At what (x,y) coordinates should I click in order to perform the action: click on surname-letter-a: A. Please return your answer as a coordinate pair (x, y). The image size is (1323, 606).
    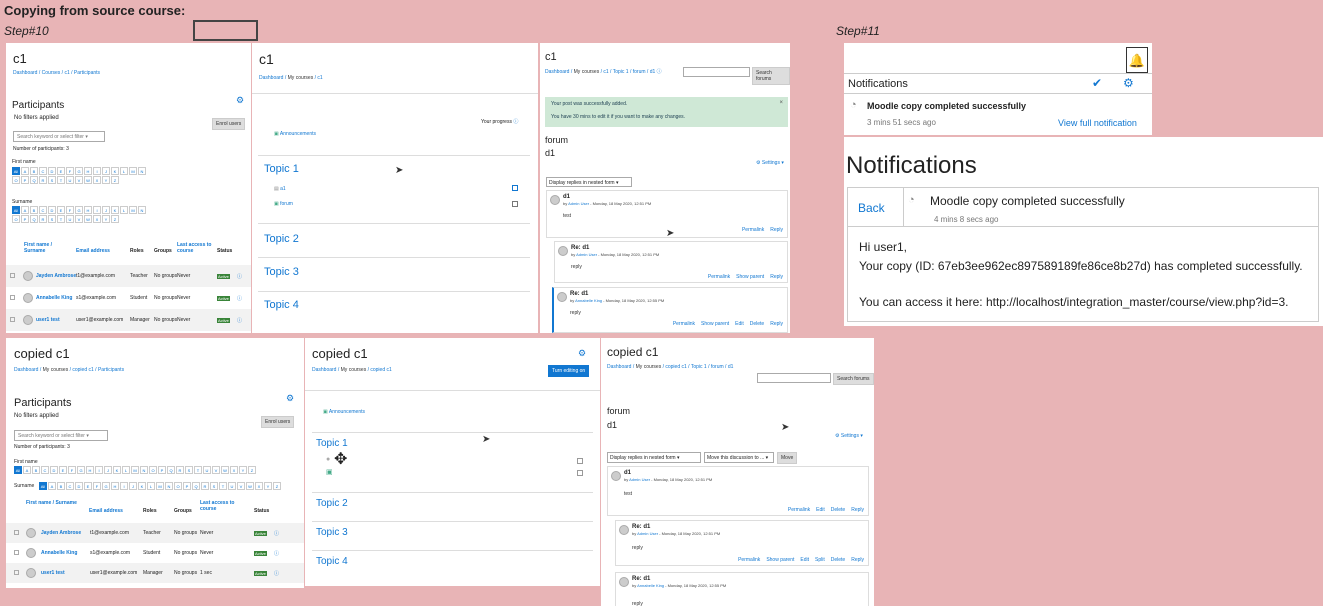
    Looking at the image, I should click on (25, 210).